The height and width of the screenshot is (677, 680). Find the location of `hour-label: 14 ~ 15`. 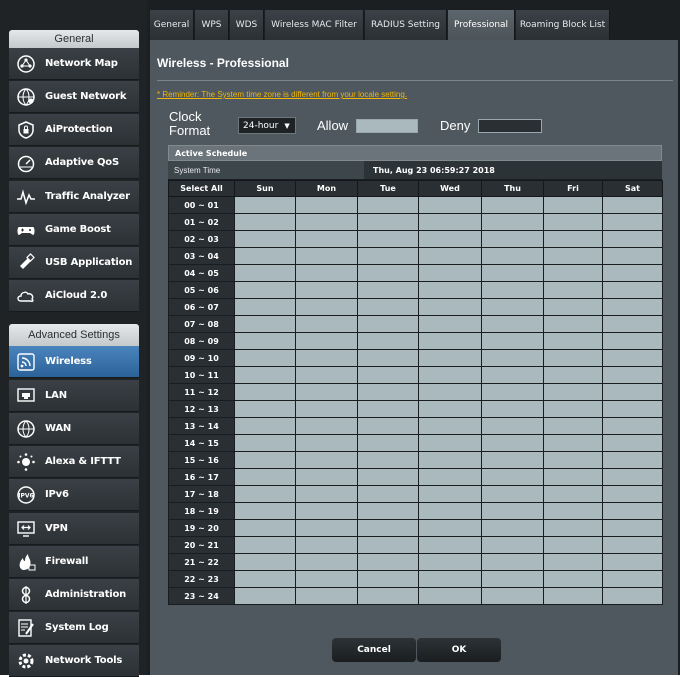

hour-label: 14 ~ 15 is located at coordinates (201, 443).